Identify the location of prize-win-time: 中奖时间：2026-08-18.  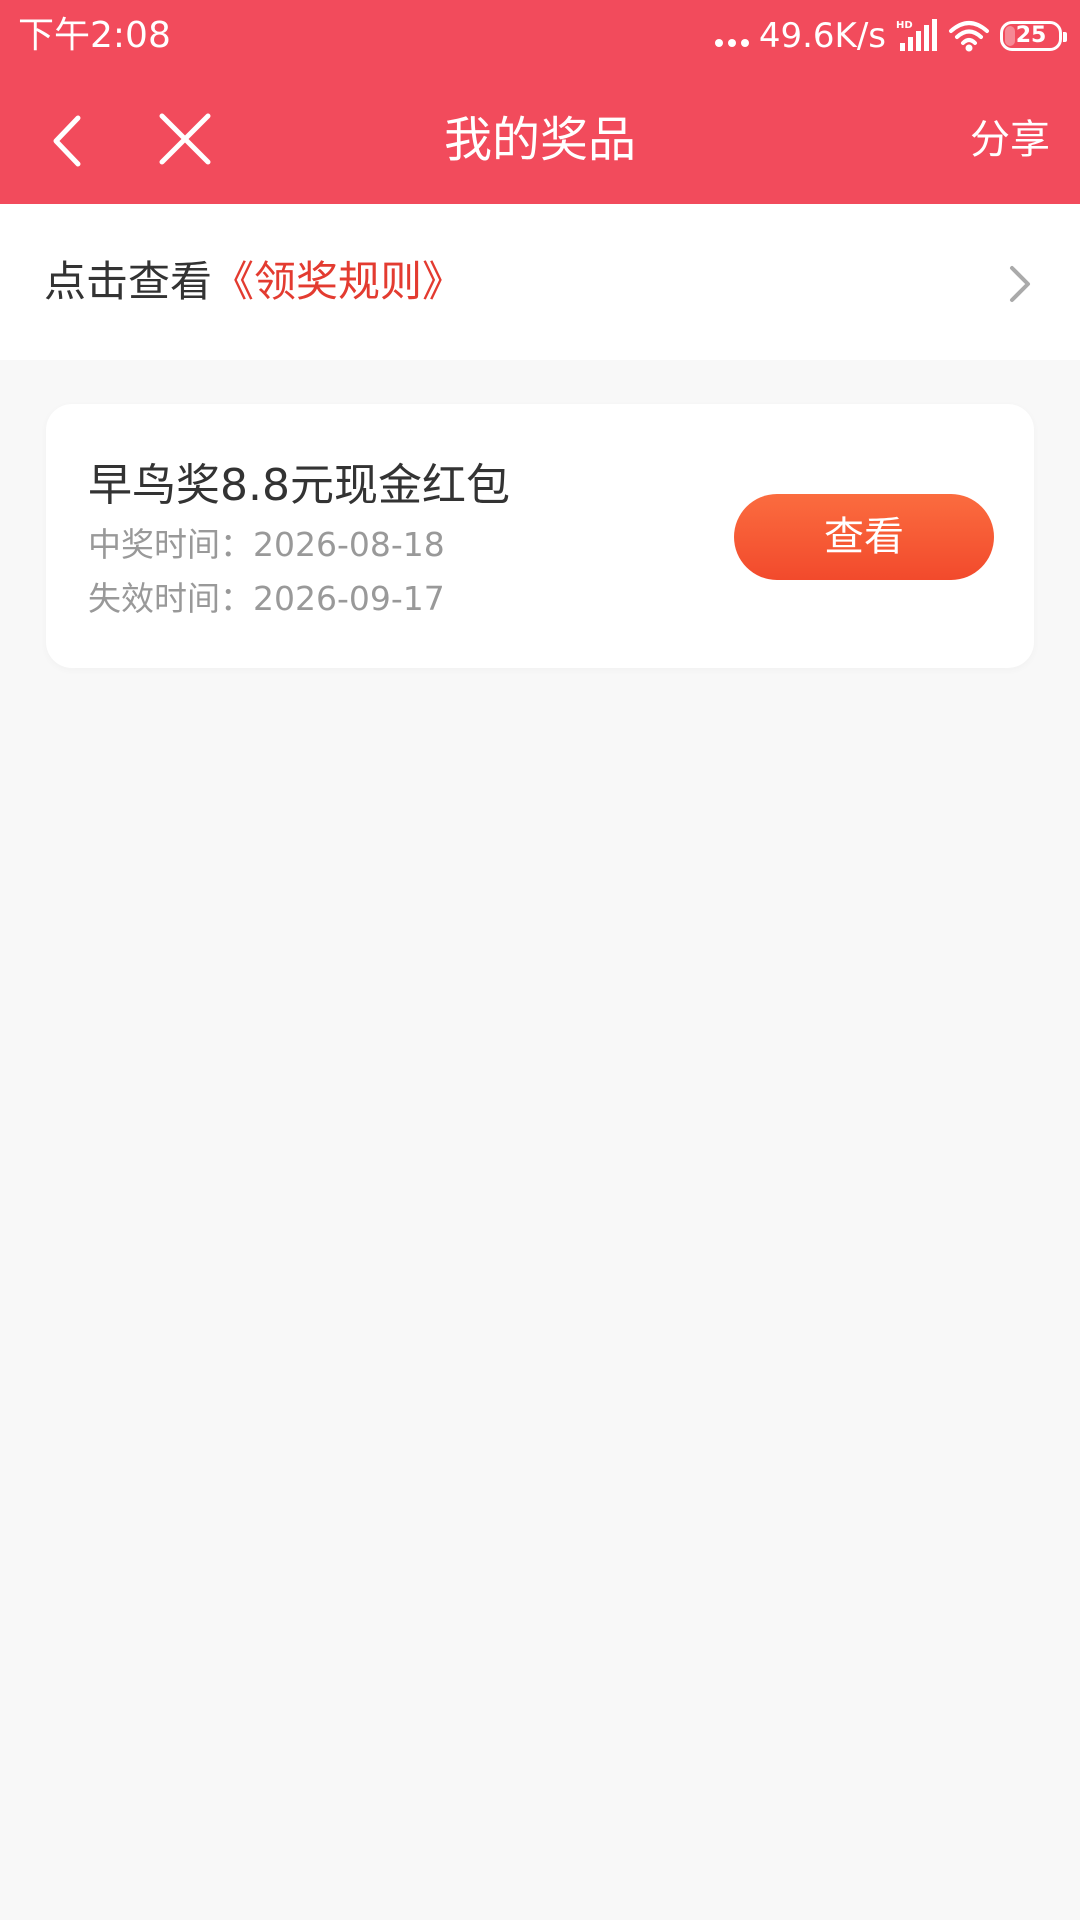
(266, 544).